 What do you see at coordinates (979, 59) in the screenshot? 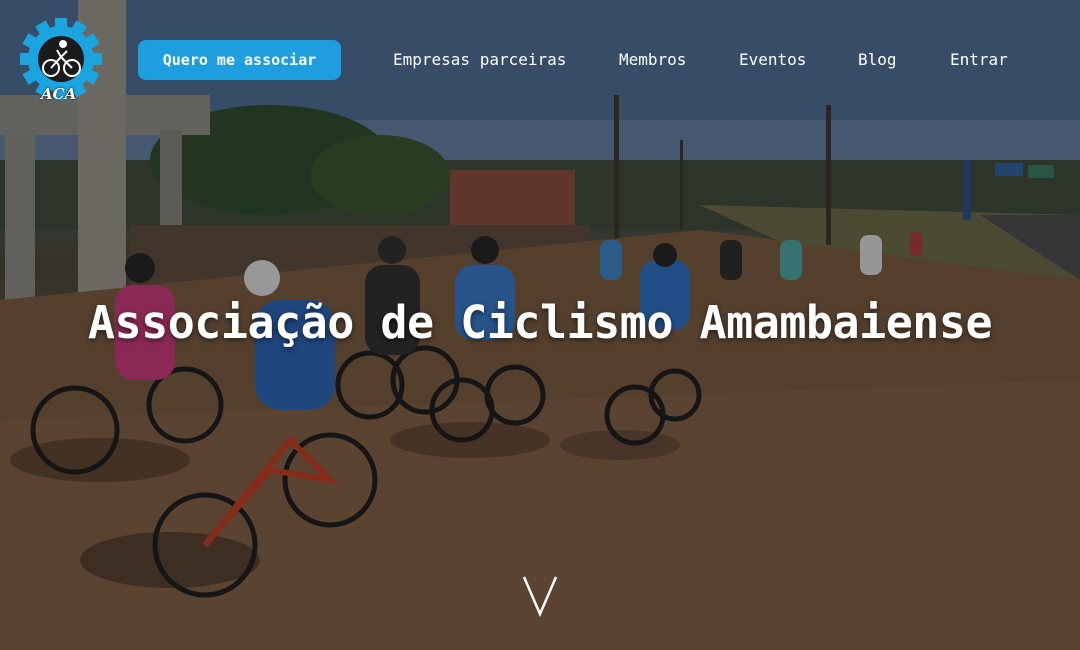
I see `nav-link-login: Entrar` at bounding box center [979, 59].